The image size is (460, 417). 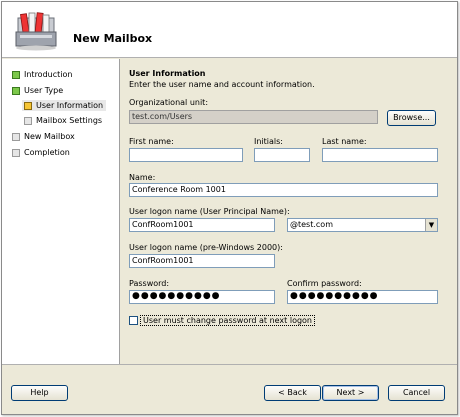 I want to click on wizard-header: New Mailbox, so click(x=229, y=30).